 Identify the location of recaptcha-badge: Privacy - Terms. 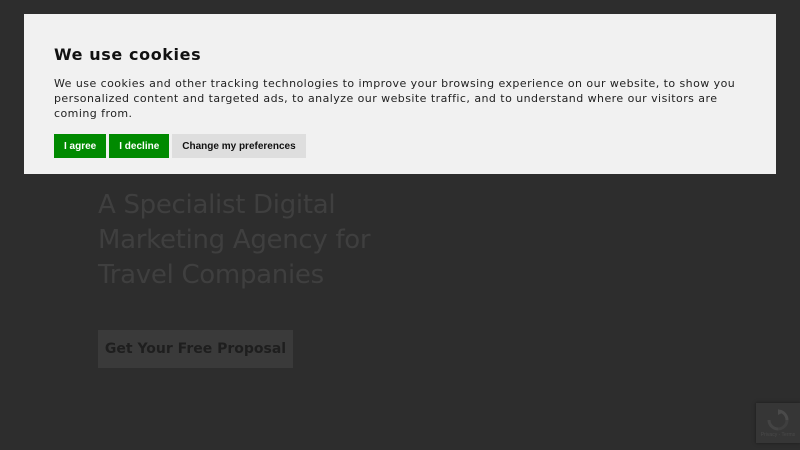
(778, 423).